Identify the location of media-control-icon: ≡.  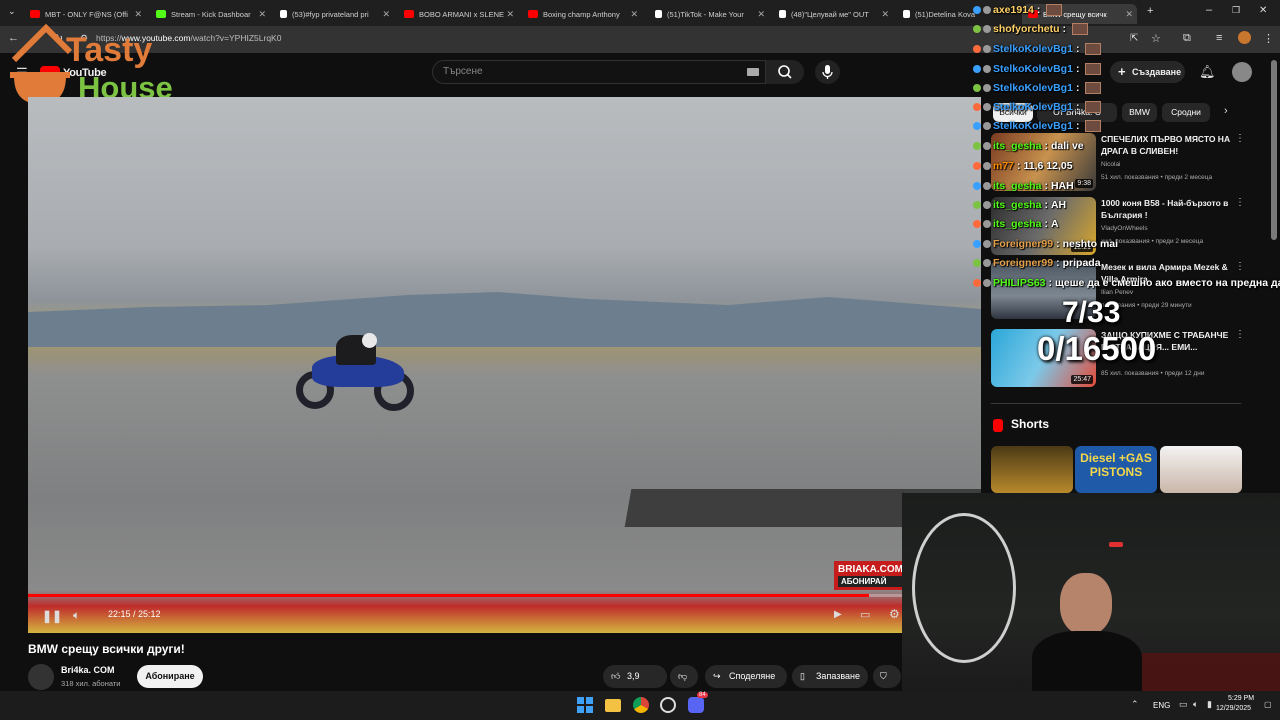
(1219, 38).